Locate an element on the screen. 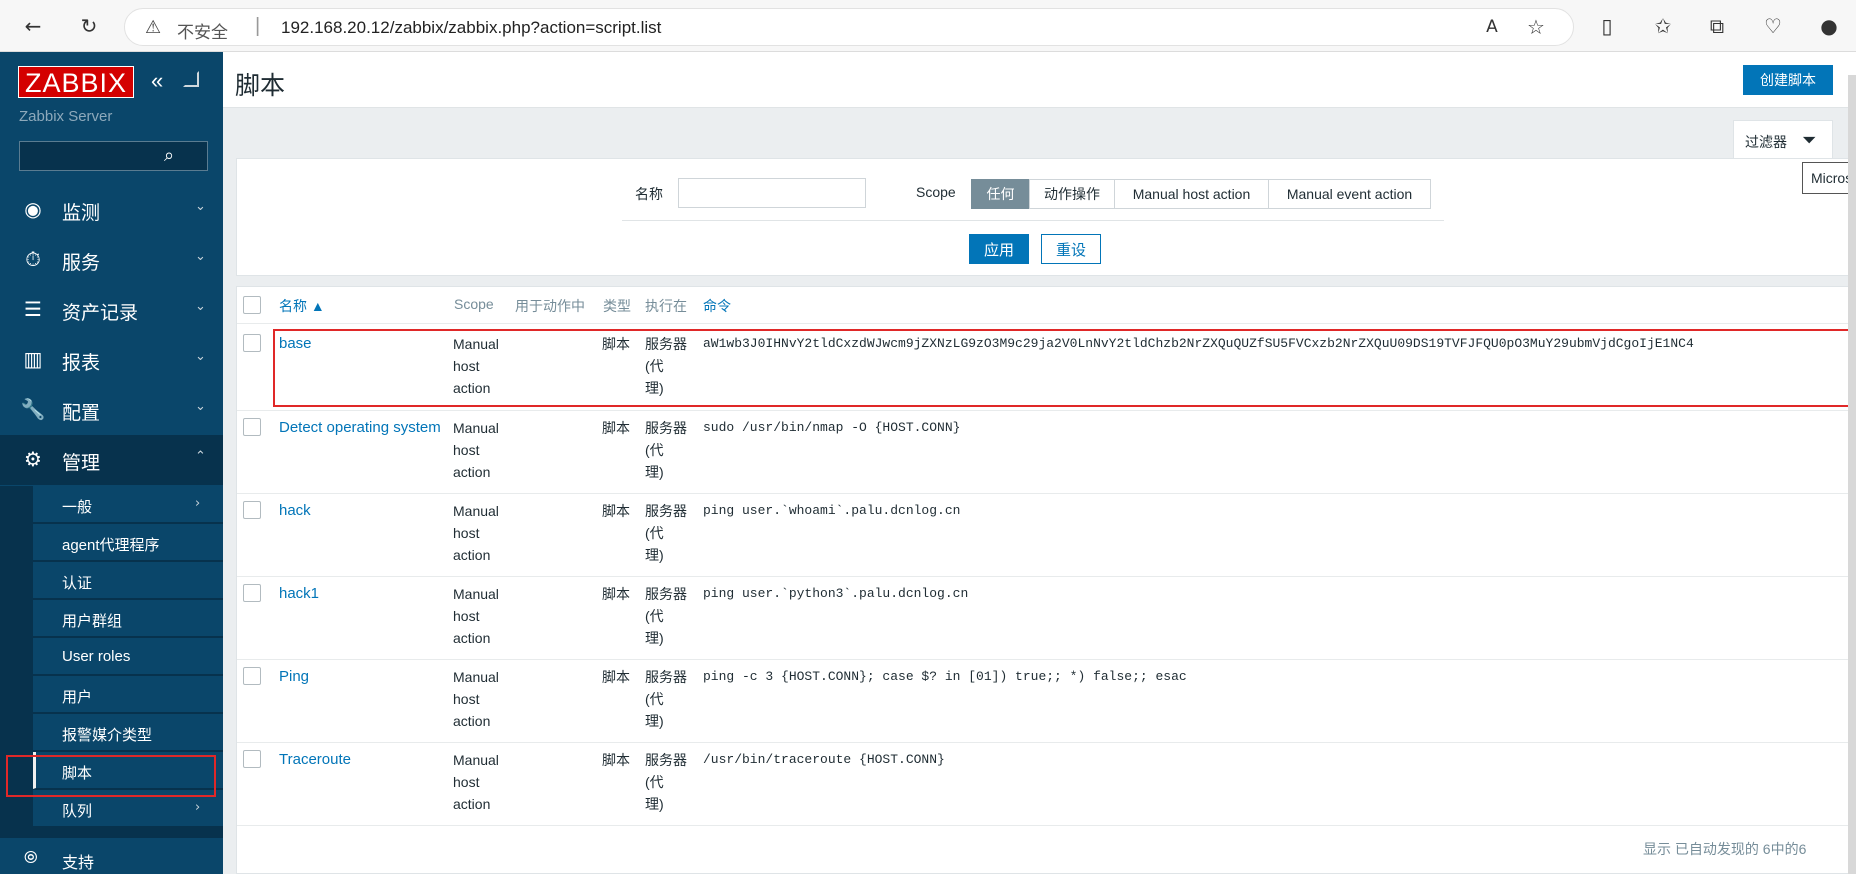 Image resolution: width=1856 pixels, height=874 pixels. menu-item-configuration: 🔧 配置 ⌄ is located at coordinates (111, 410).